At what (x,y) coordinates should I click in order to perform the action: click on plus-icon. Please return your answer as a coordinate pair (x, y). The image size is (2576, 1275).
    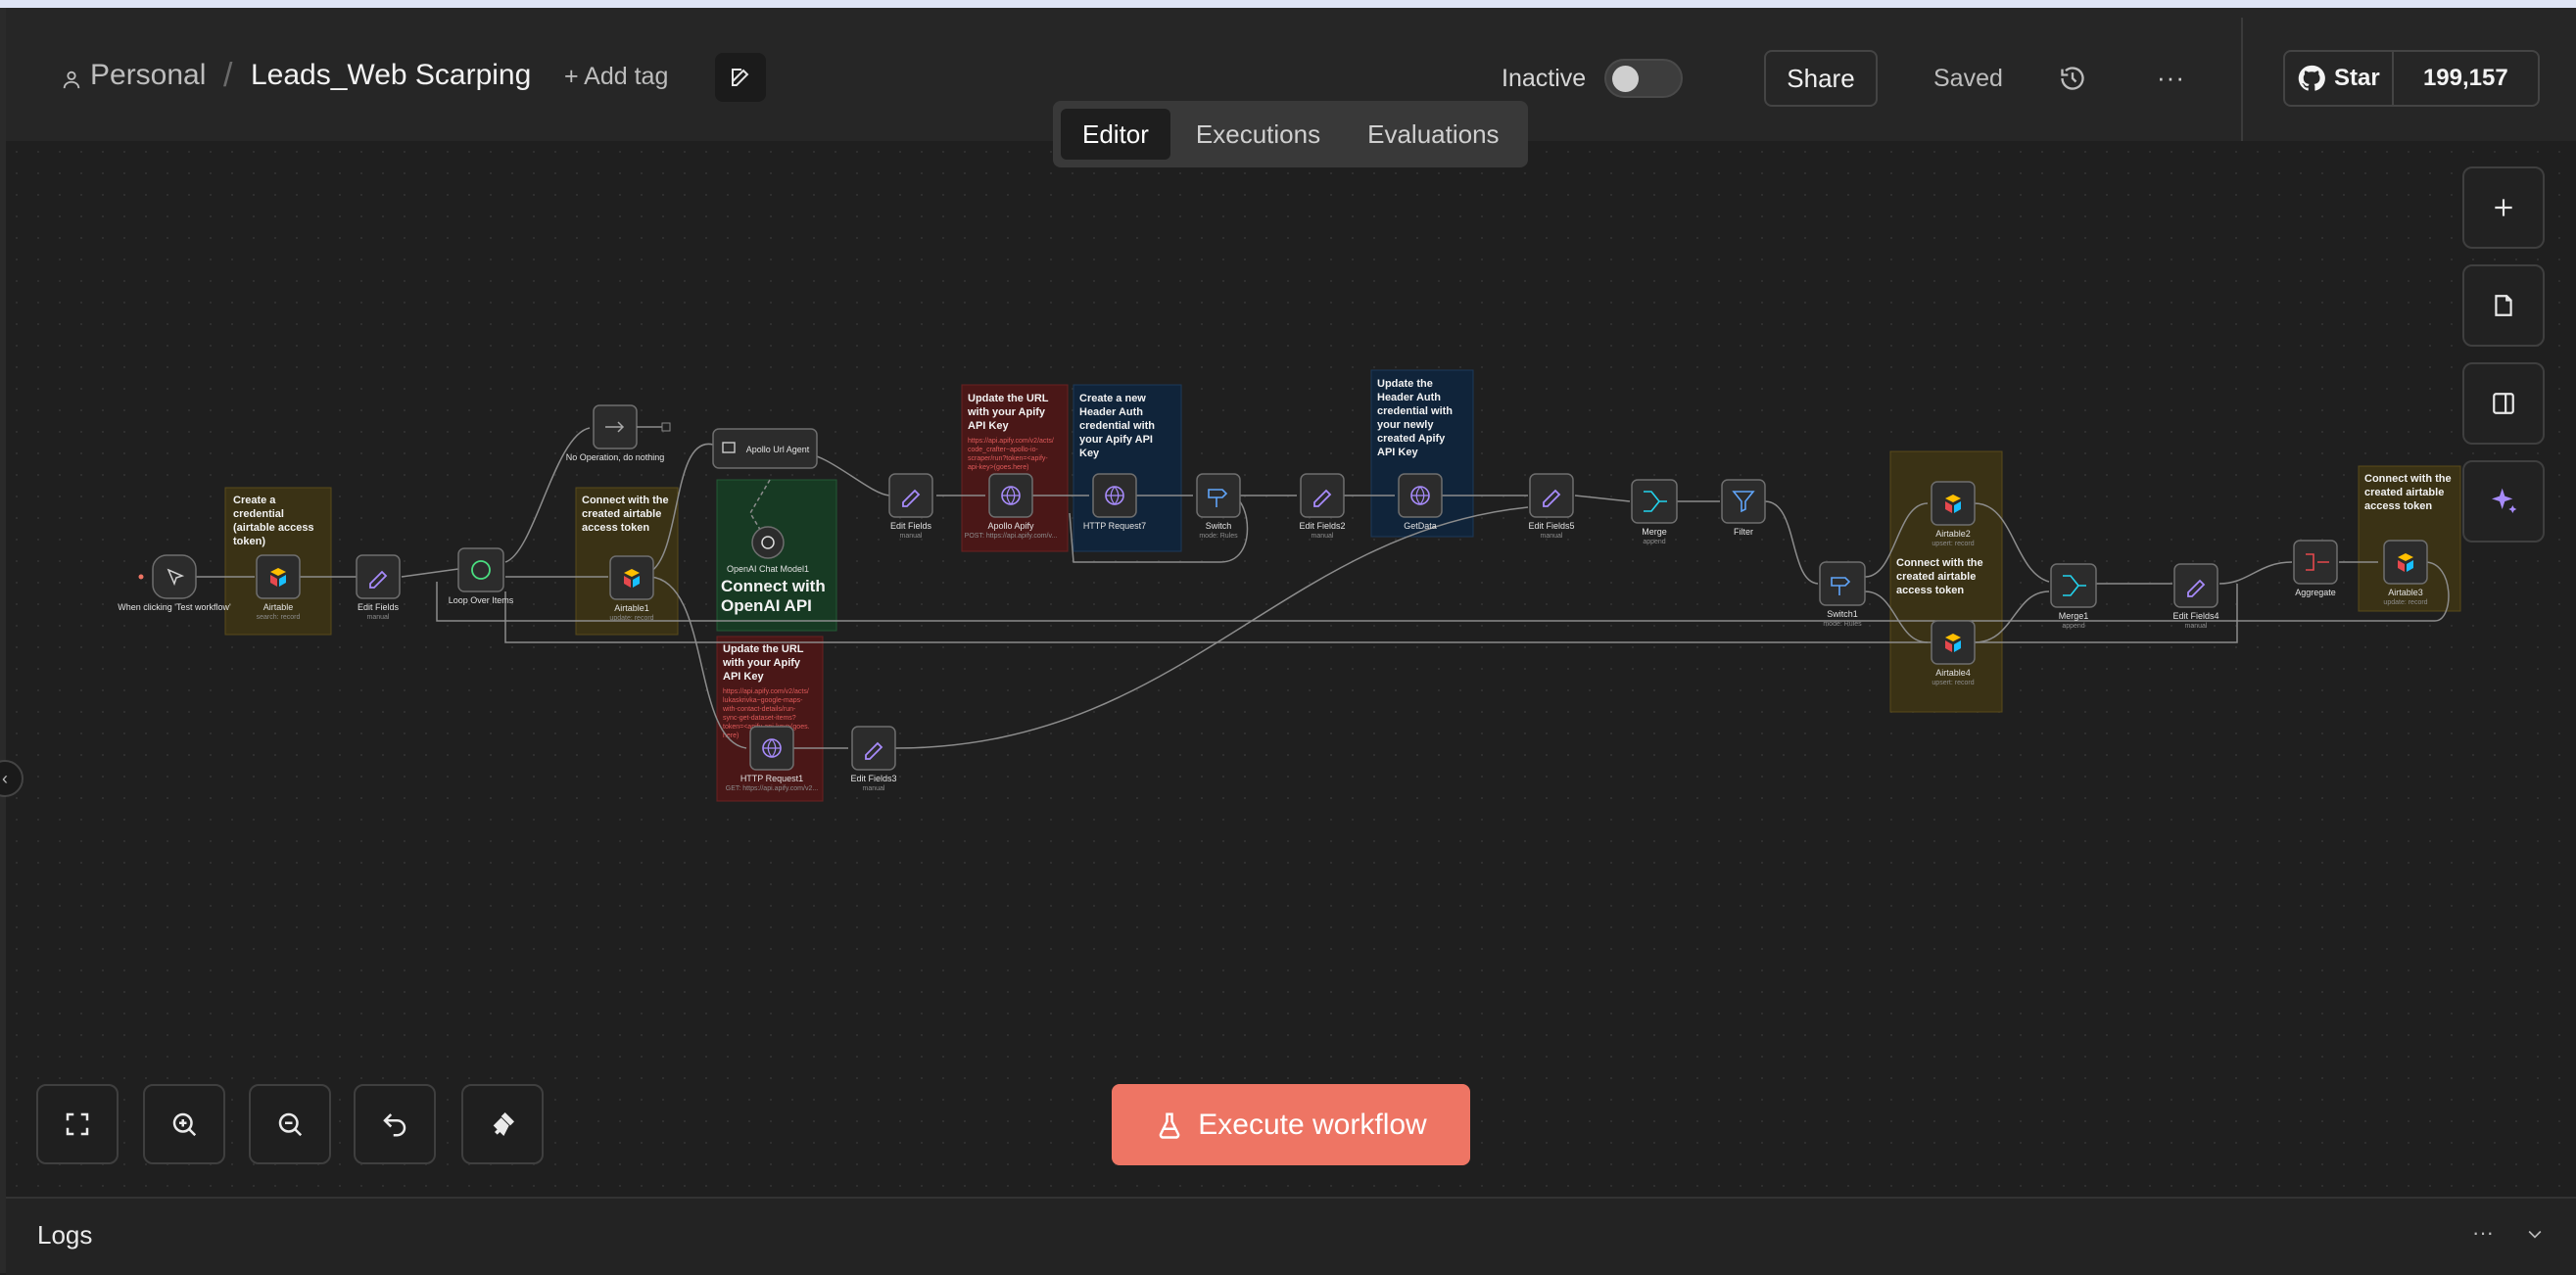
    Looking at the image, I should click on (2504, 208).